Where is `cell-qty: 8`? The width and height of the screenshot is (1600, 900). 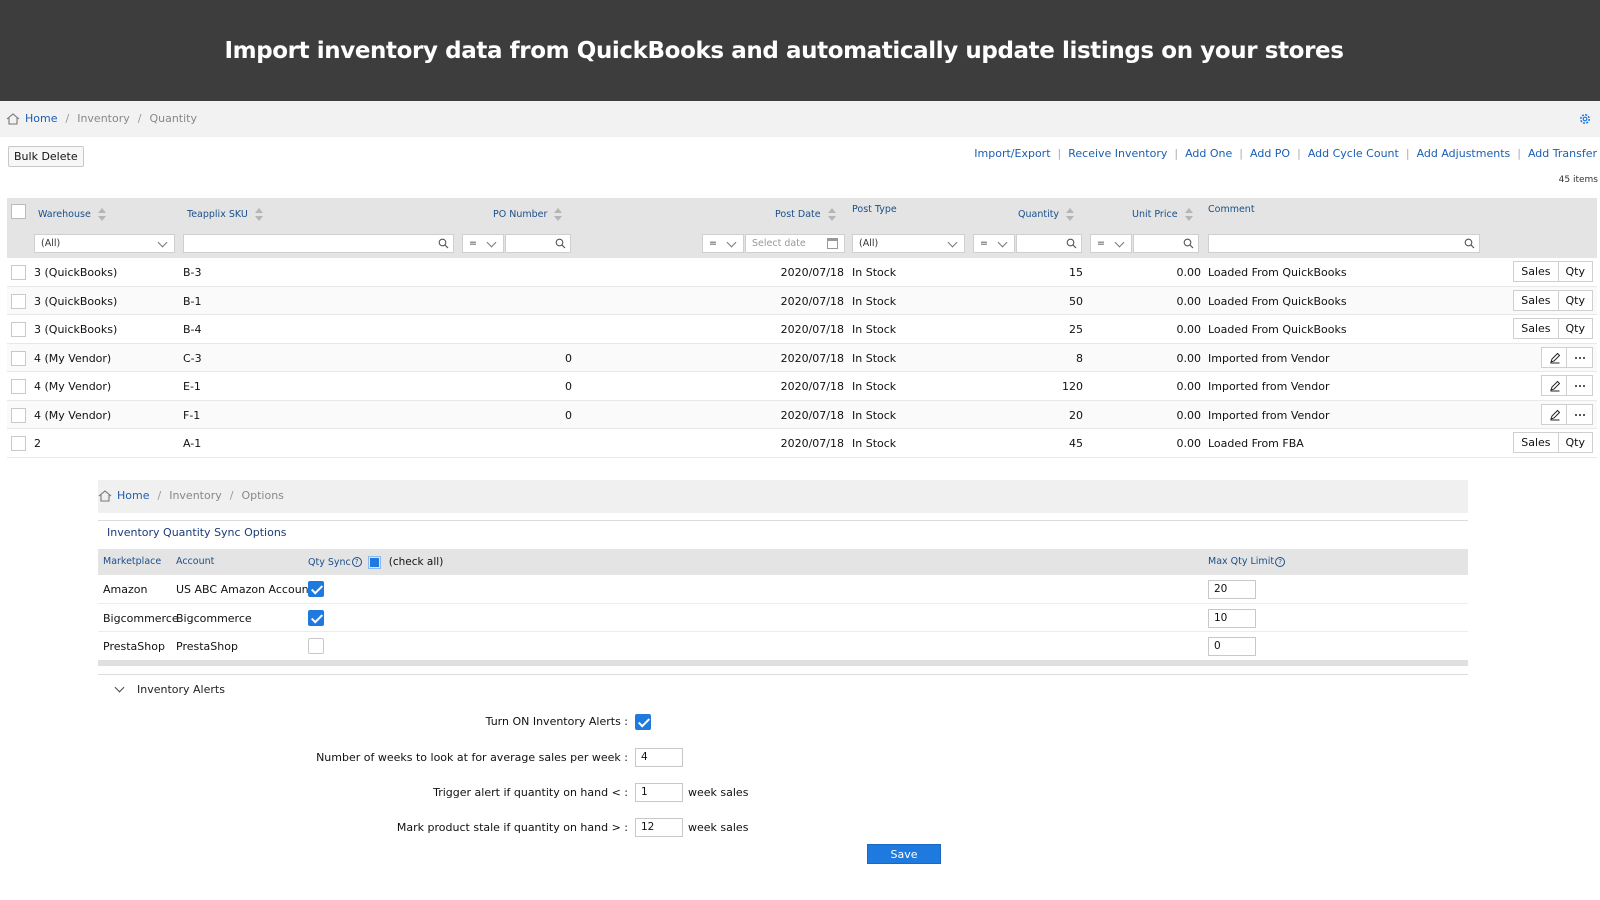
cell-qty: 8 is located at coordinates (1079, 358).